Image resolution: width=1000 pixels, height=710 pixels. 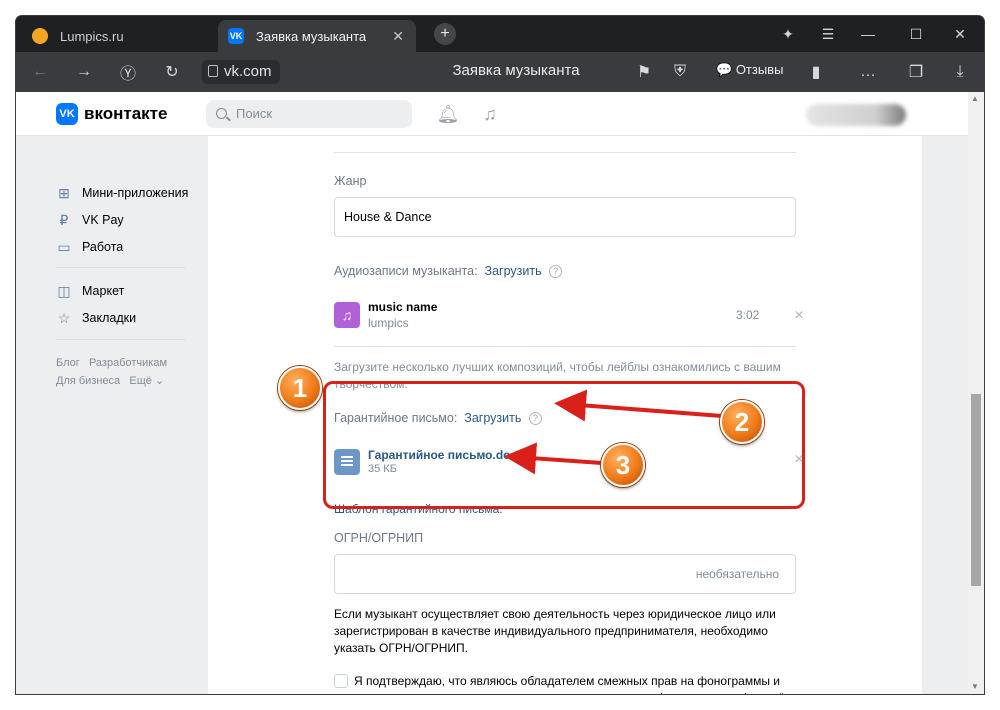 I want to click on close-tab-icon: ✕, so click(x=398, y=36).